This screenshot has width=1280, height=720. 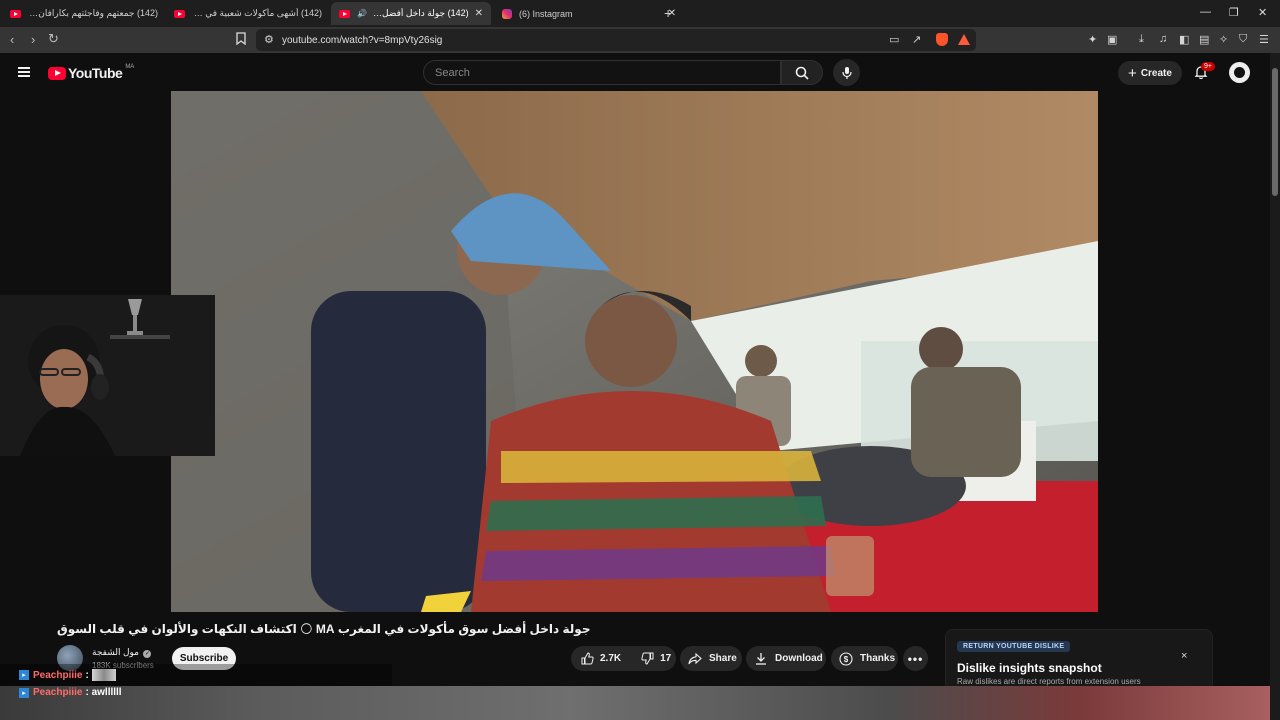 I want to click on thanks-button: $ Thanks, so click(x=864, y=658).